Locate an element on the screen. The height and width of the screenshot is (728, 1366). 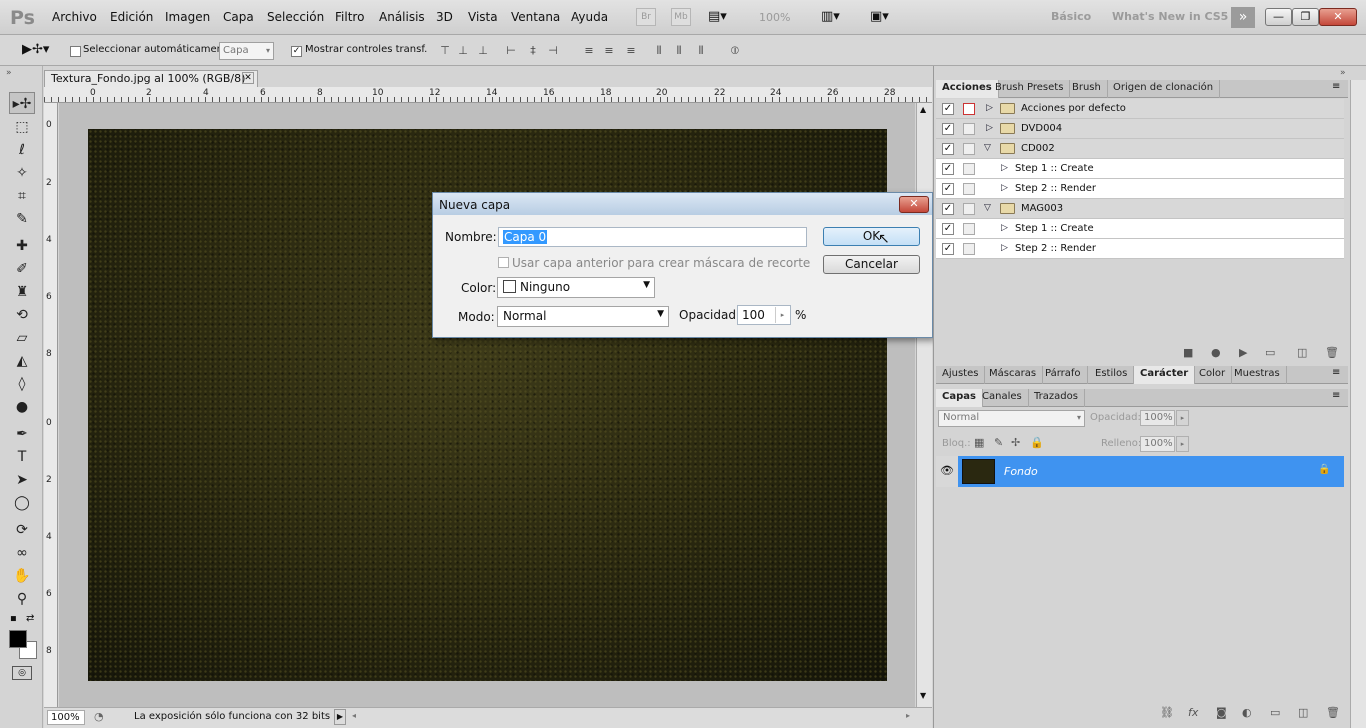
path-selection-tool-icon: ➤ is located at coordinates (22, 480).